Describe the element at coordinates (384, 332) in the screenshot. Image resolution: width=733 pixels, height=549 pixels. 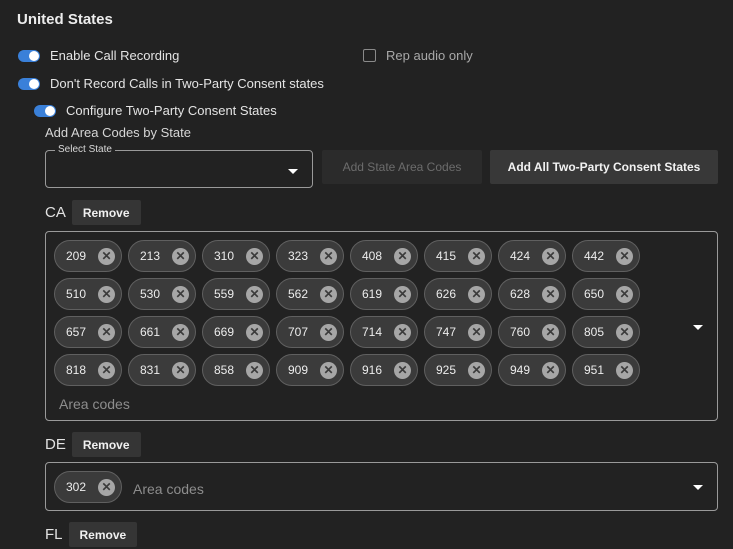
I see `area-code-chip: 714 ✕` at that location.